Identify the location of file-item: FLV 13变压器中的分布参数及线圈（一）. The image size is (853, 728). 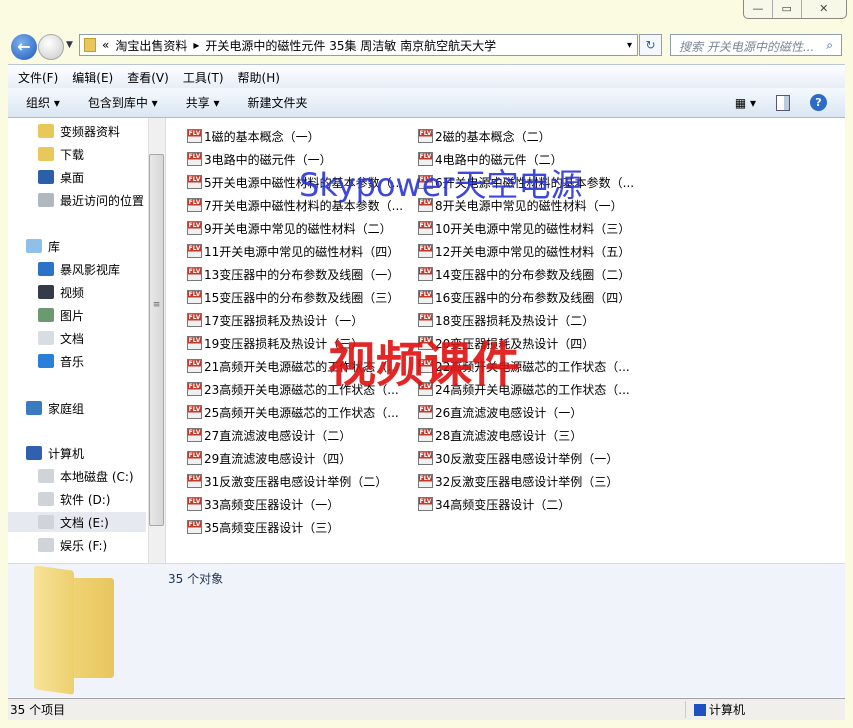
(293, 274).